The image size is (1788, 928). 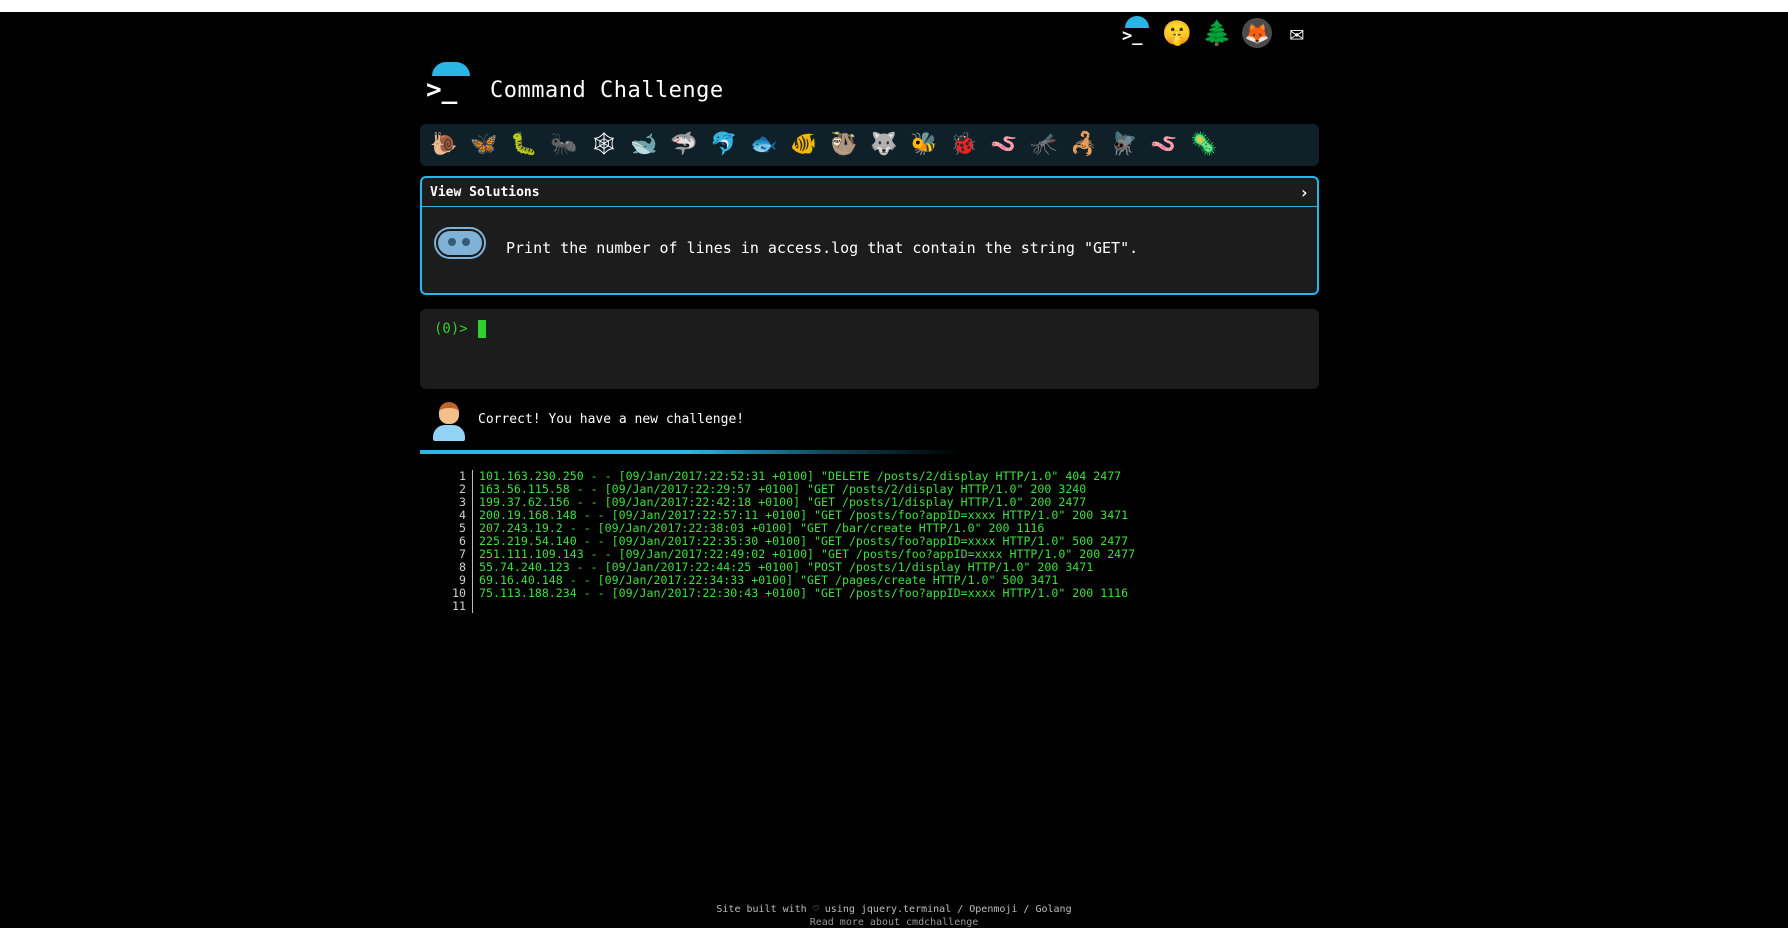 I want to click on avatar, so click(x=449, y=421).